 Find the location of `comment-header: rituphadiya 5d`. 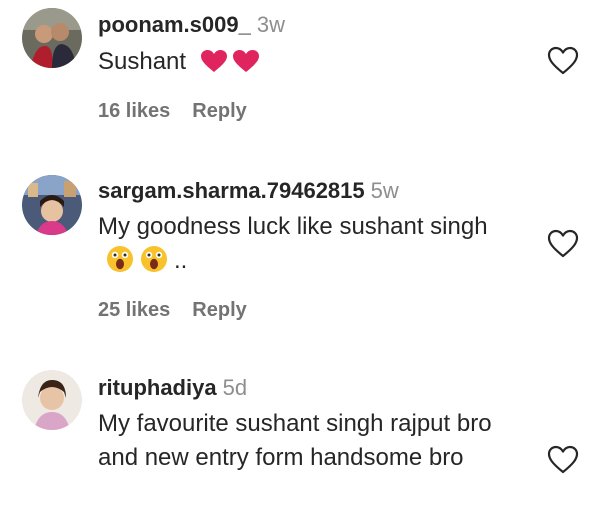

comment-header: rituphadiya 5d is located at coordinates (172, 388).